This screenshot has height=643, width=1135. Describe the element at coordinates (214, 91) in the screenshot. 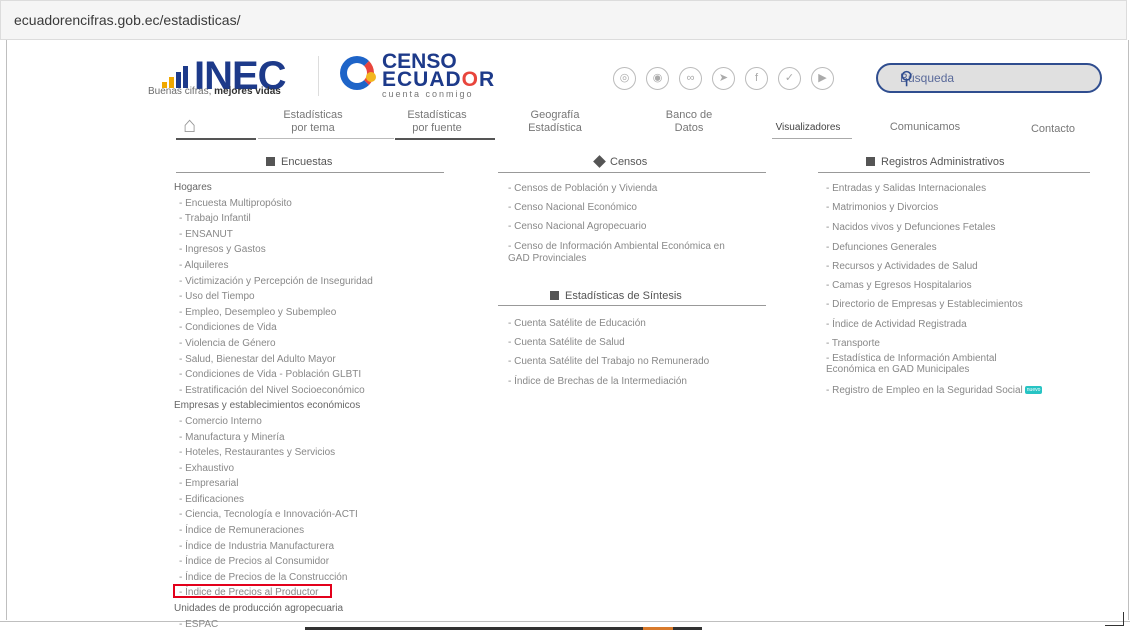

I see `inec-tagline: Buenas cifras, mejores vidas` at that location.